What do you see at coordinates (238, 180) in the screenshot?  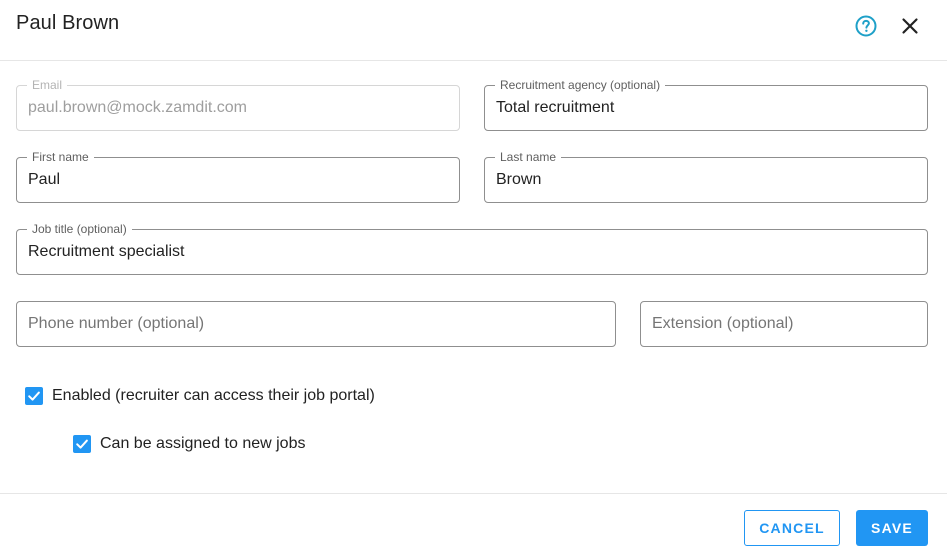 I see `first-name-input` at bounding box center [238, 180].